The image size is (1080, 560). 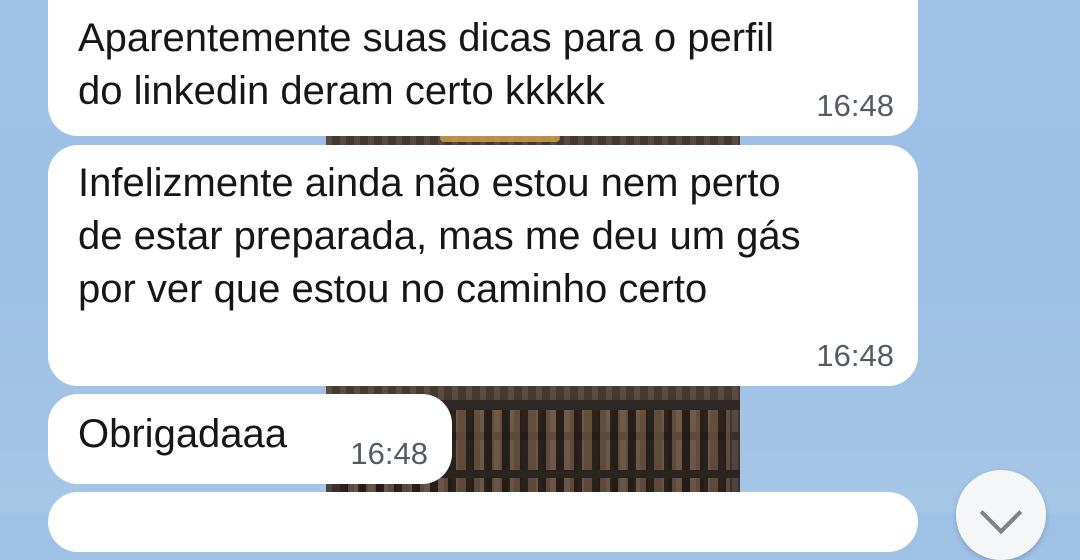 I want to click on scroll-down-button, so click(x=1001, y=515).